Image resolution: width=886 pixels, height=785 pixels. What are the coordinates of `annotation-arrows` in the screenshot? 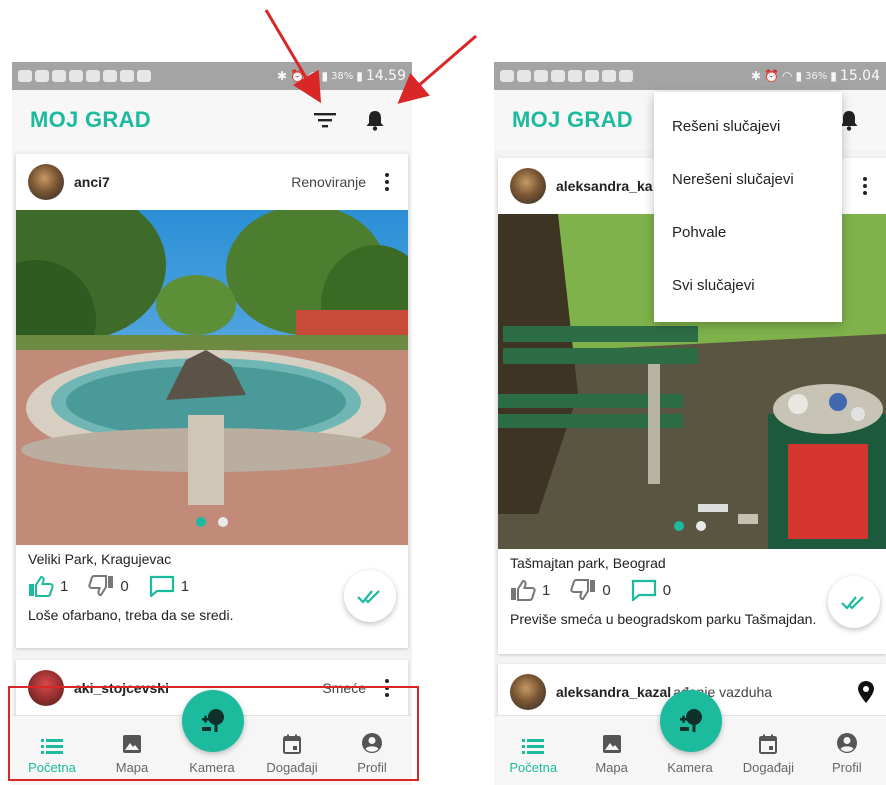 It's located at (370, 56).